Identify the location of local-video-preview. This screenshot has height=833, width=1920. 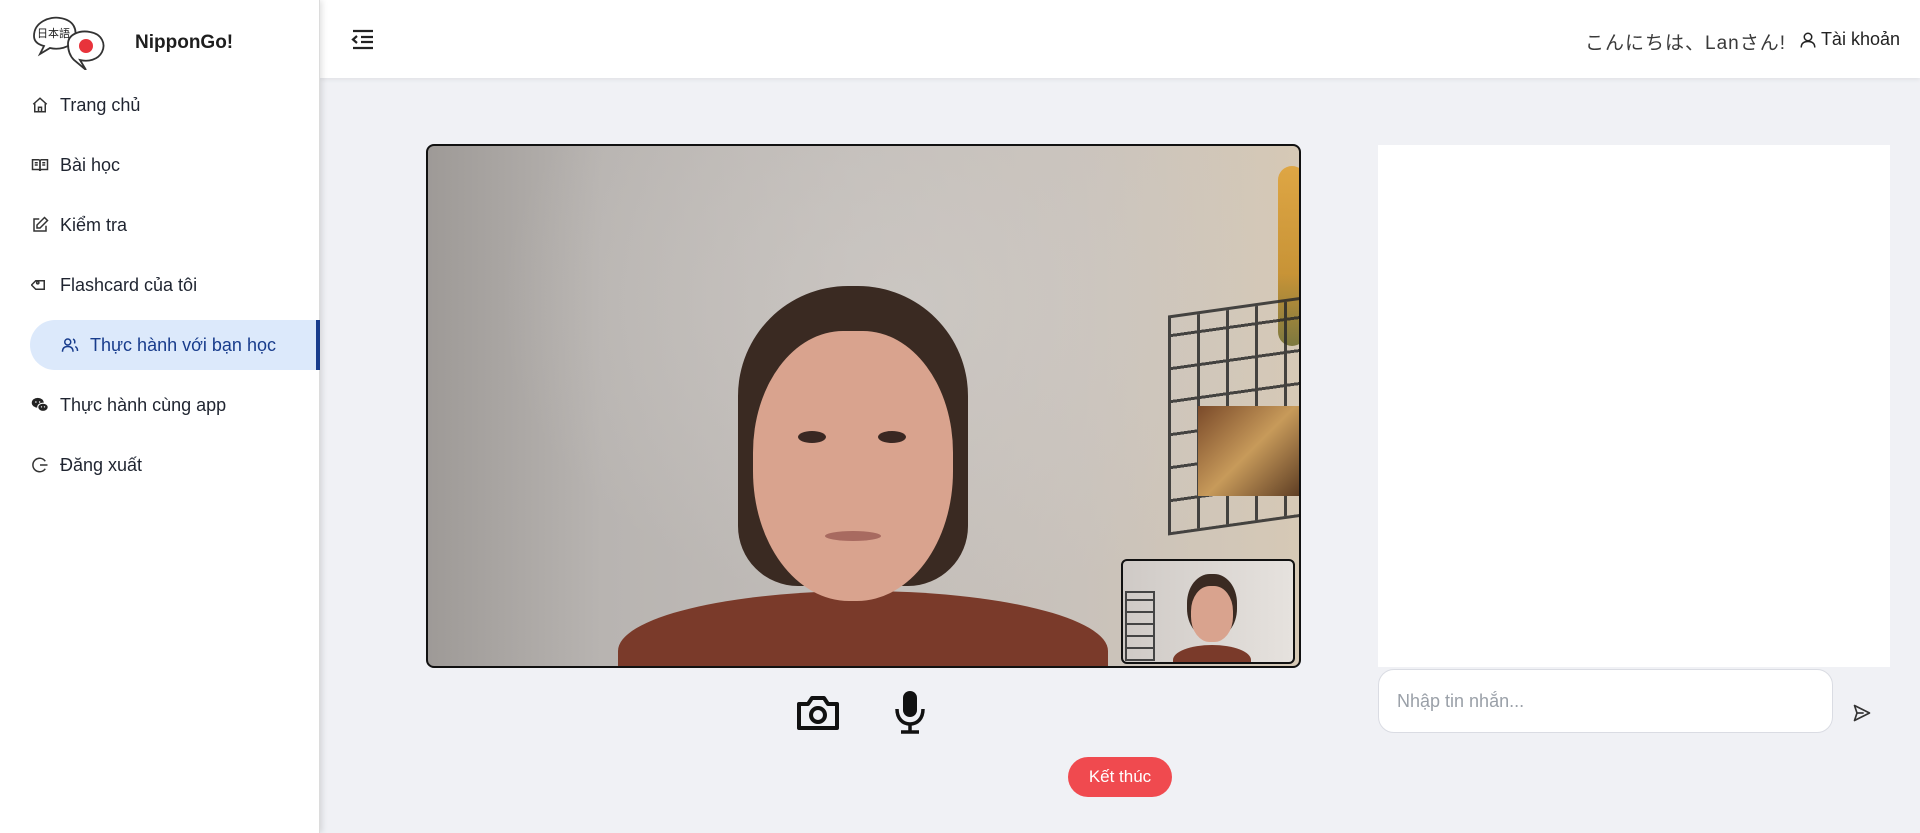
(1208, 611).